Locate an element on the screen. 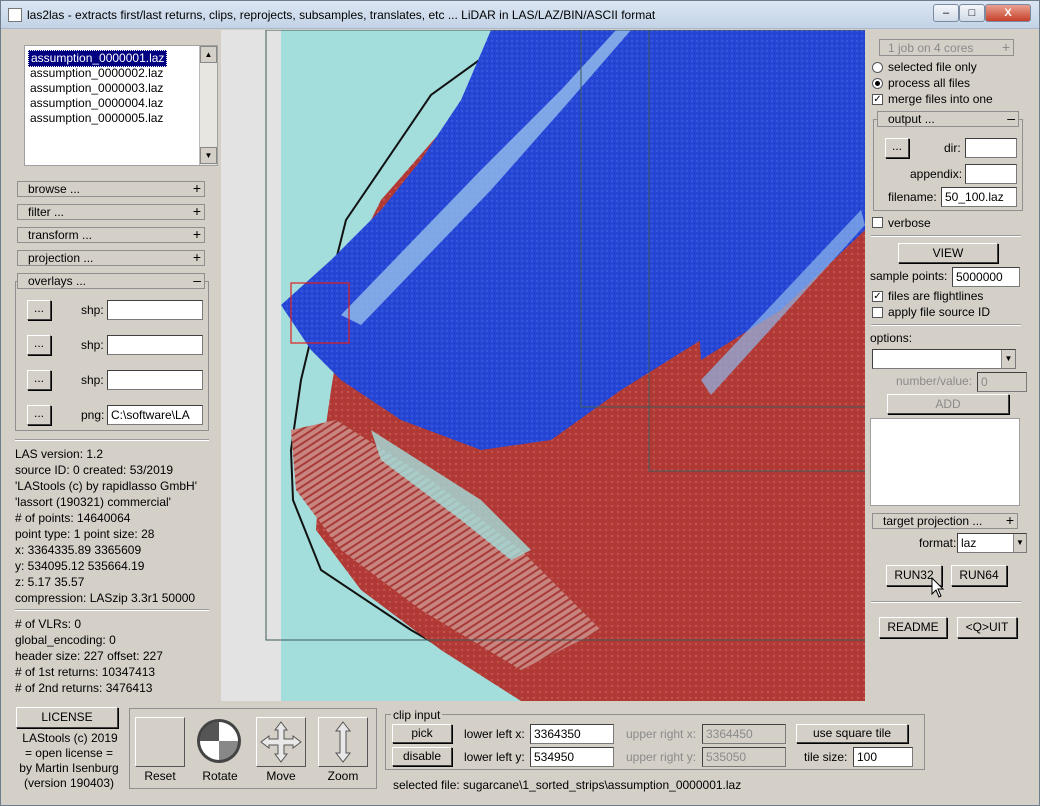 Image resolution: width=1040 pixels, height=806 pixels. file-list-scrollbar: ▲ ▼ is located at coordinates (208, 105).